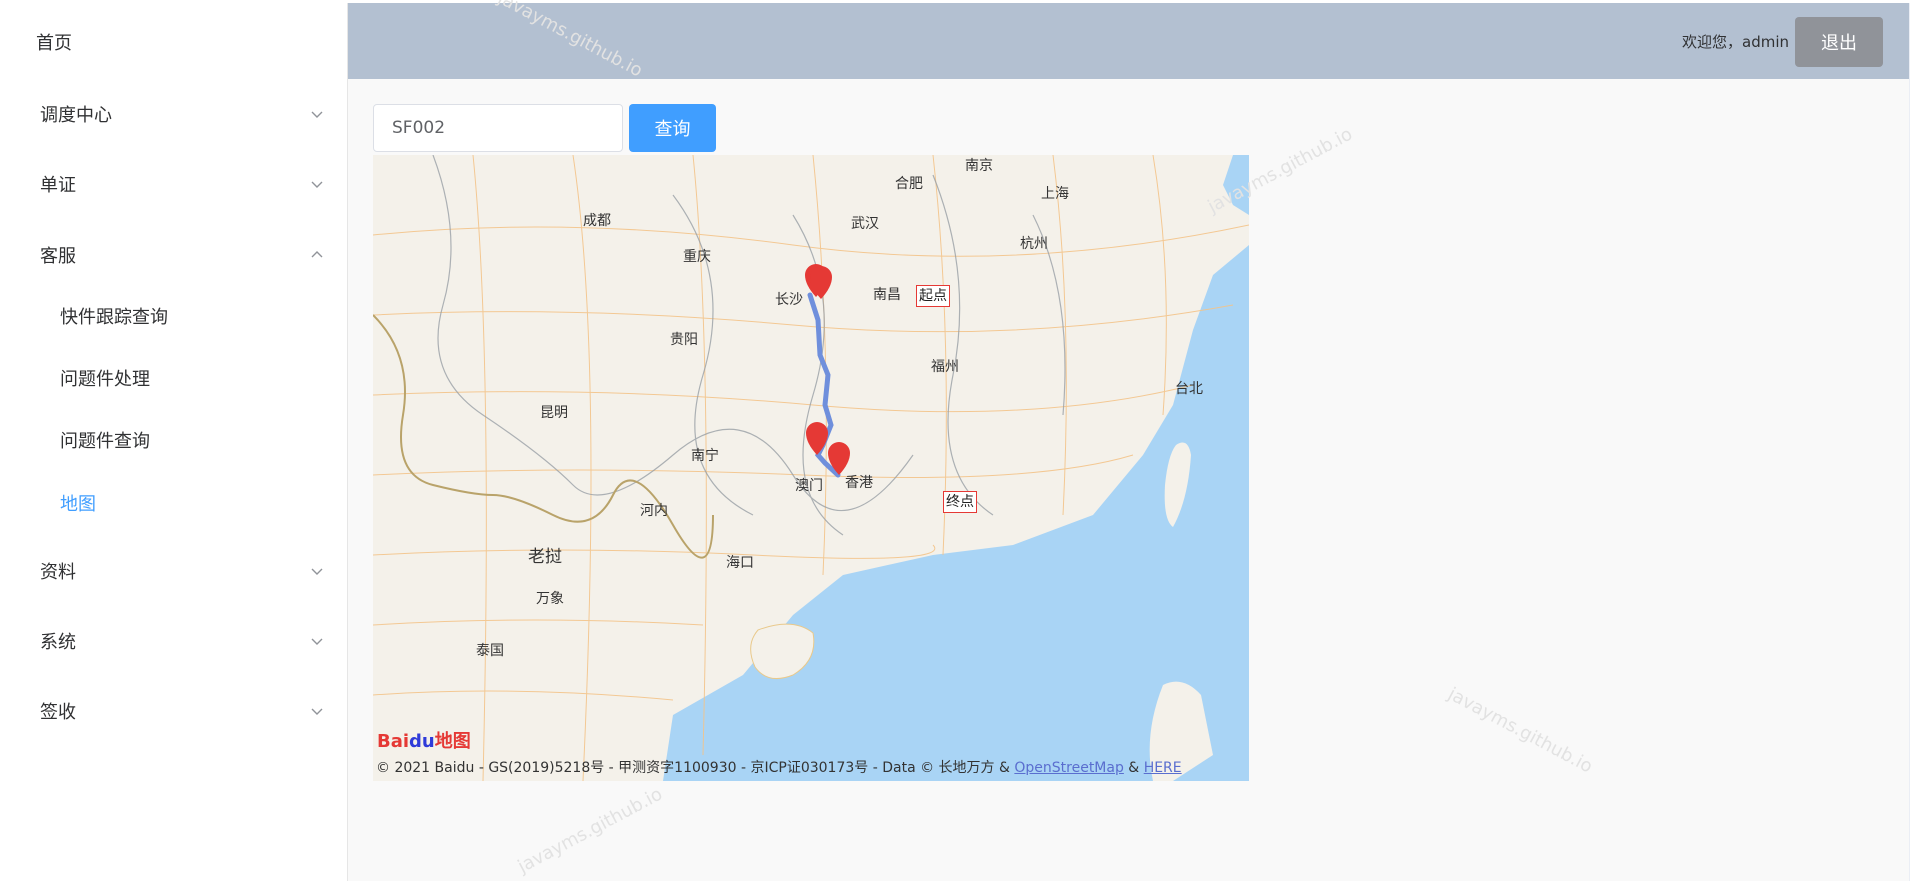 This screenshot has width=1911, height=887. I want to click on city-label: 贵阳, so click(684, 340).